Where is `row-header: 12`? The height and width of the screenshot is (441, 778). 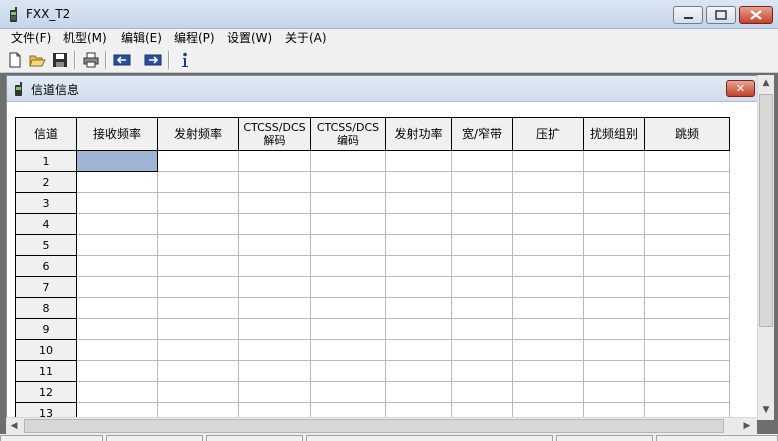
row-header: 12 is located at coordinates (46, 392).